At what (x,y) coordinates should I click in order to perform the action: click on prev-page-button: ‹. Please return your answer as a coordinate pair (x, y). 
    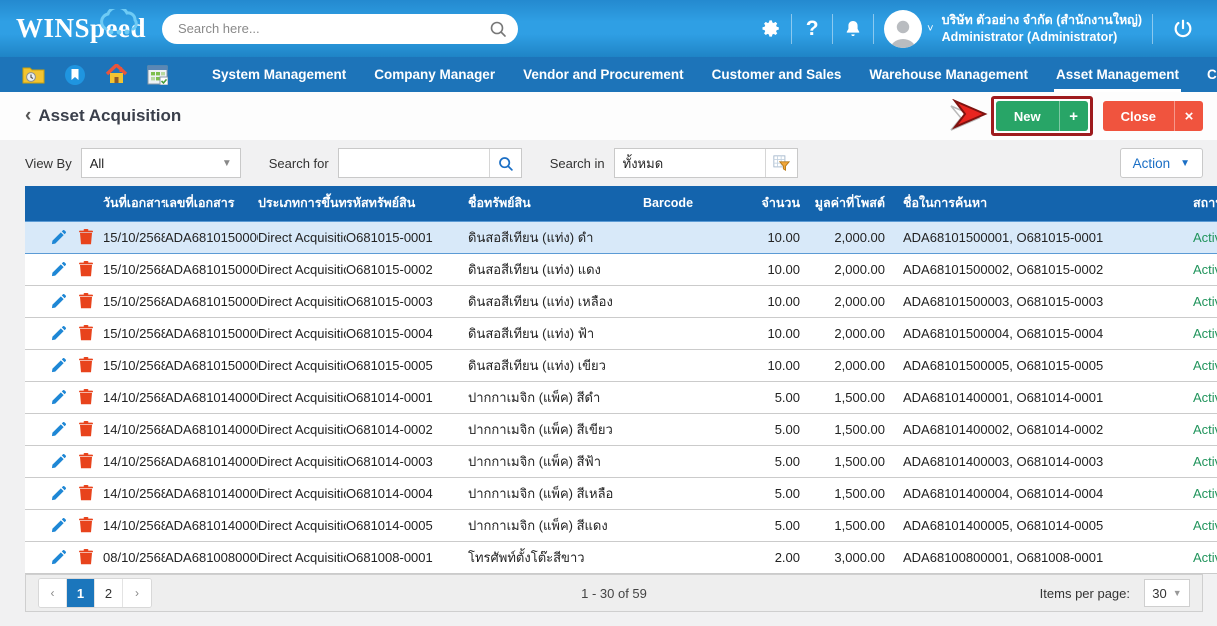
    Looking at the image, I should click on (53, 593).